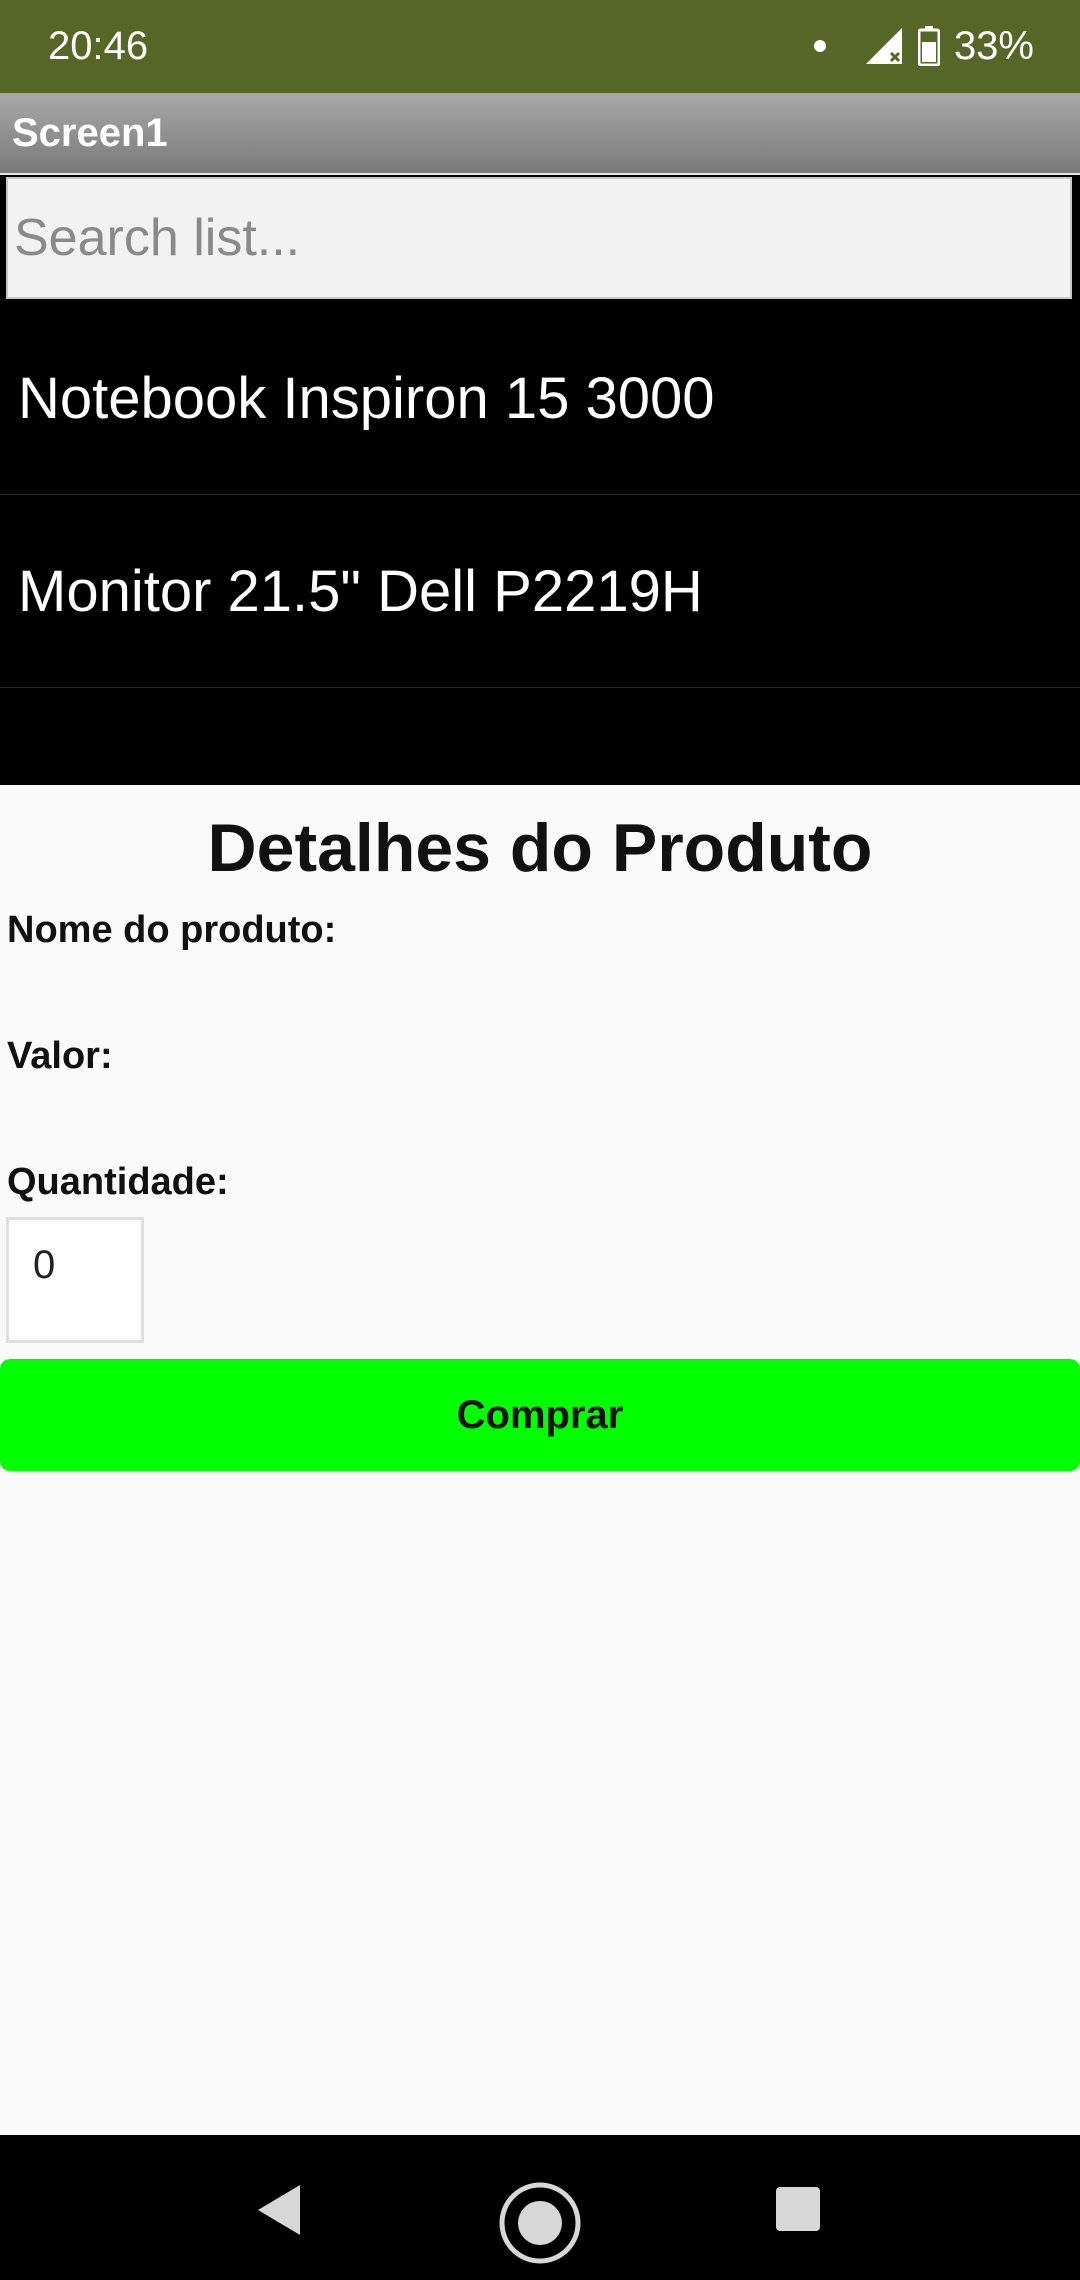 The image size is (1080, 2280). I want to click on recent-apps-icon, so click(798, 2209).